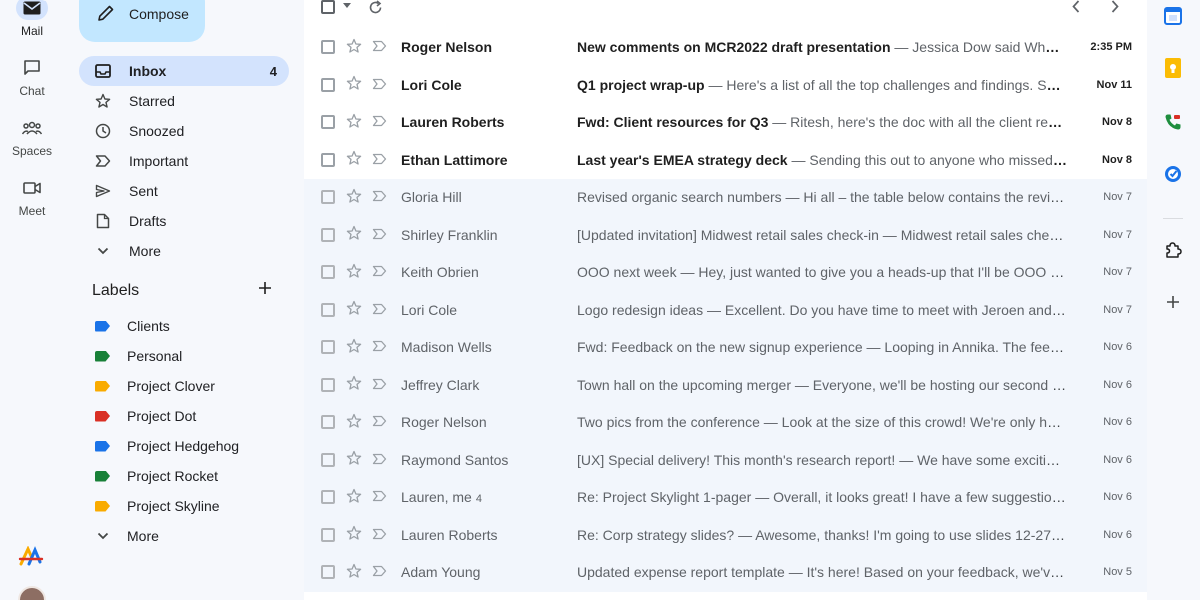 The height and width of the screenshot is (600, 1200). Describe the element at coordinates (32, 593) in the screenshot. I see `avatar` at that location.